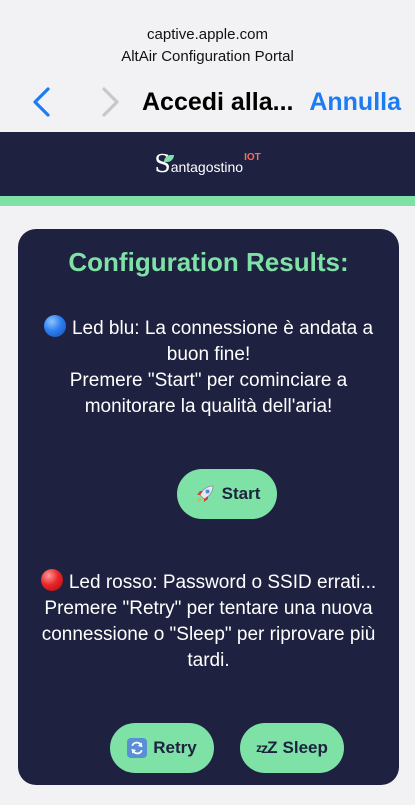 The width and height of the screenshot is (415, 805). Describe the element at coordinates (305, 747) in the screenshot. I see `sleep-button-label: Sleep` at that location.